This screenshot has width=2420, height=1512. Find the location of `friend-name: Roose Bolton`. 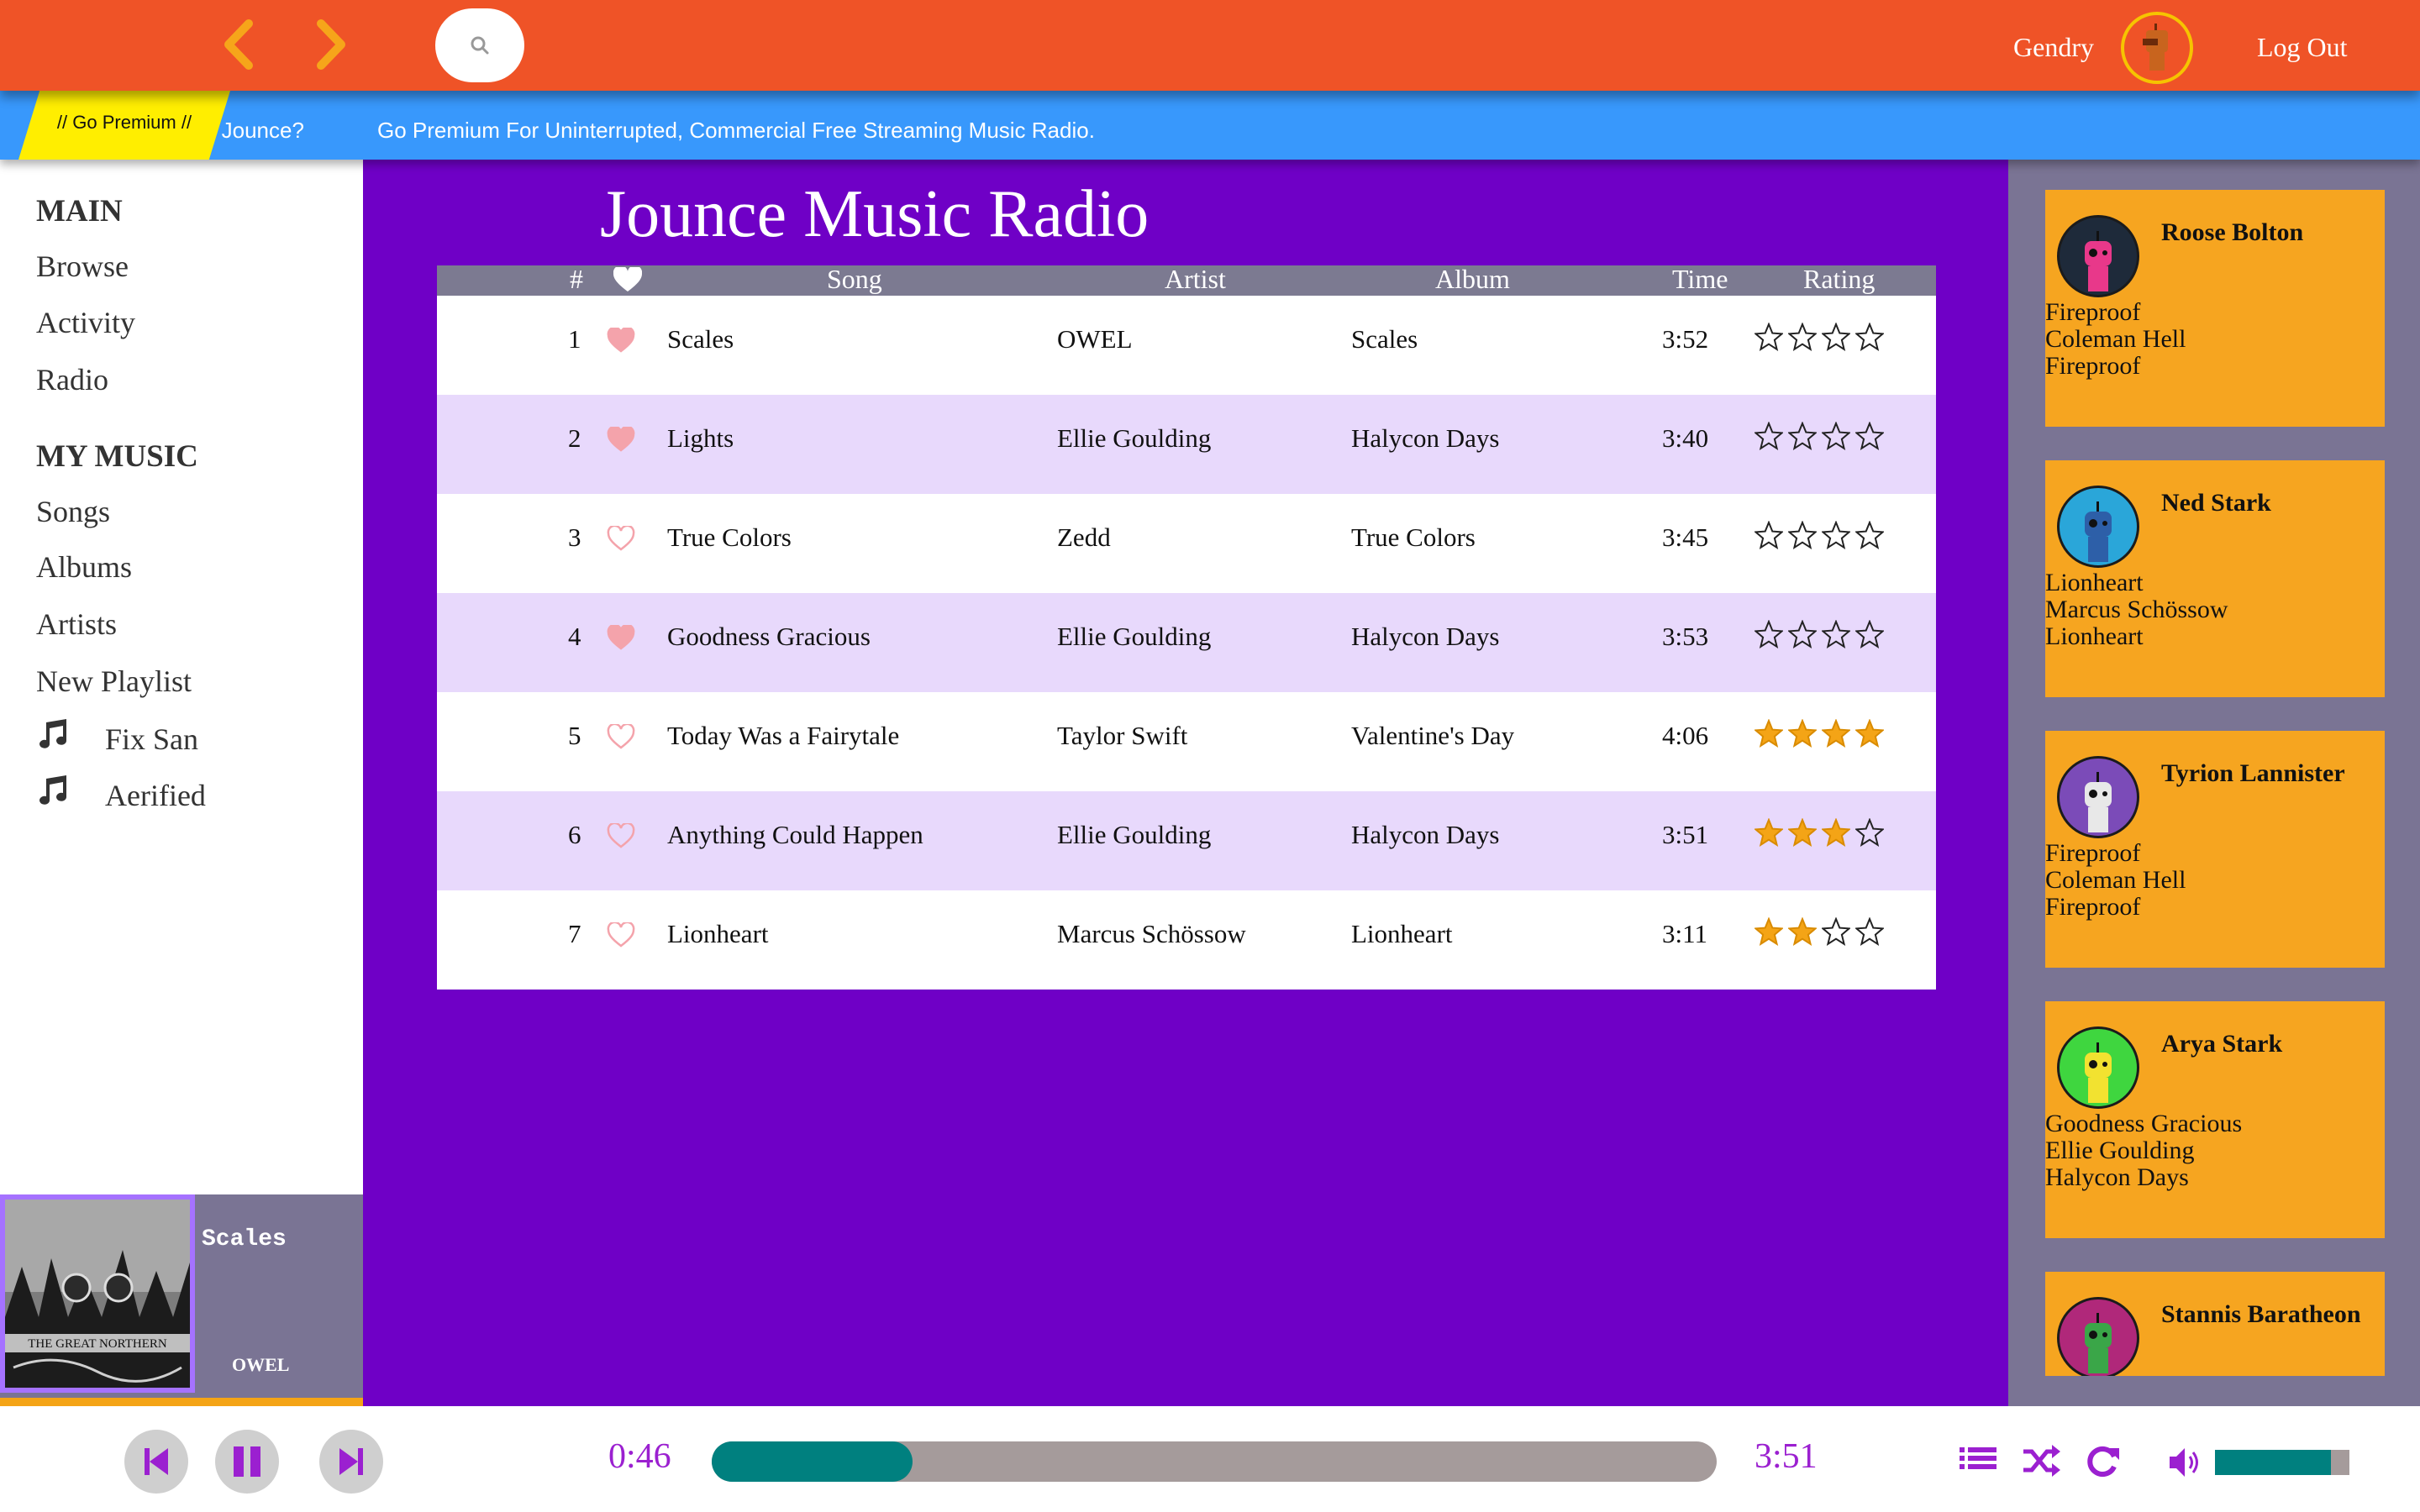

friend-name: Roose Bolton is located at coordinates (2232, 232).